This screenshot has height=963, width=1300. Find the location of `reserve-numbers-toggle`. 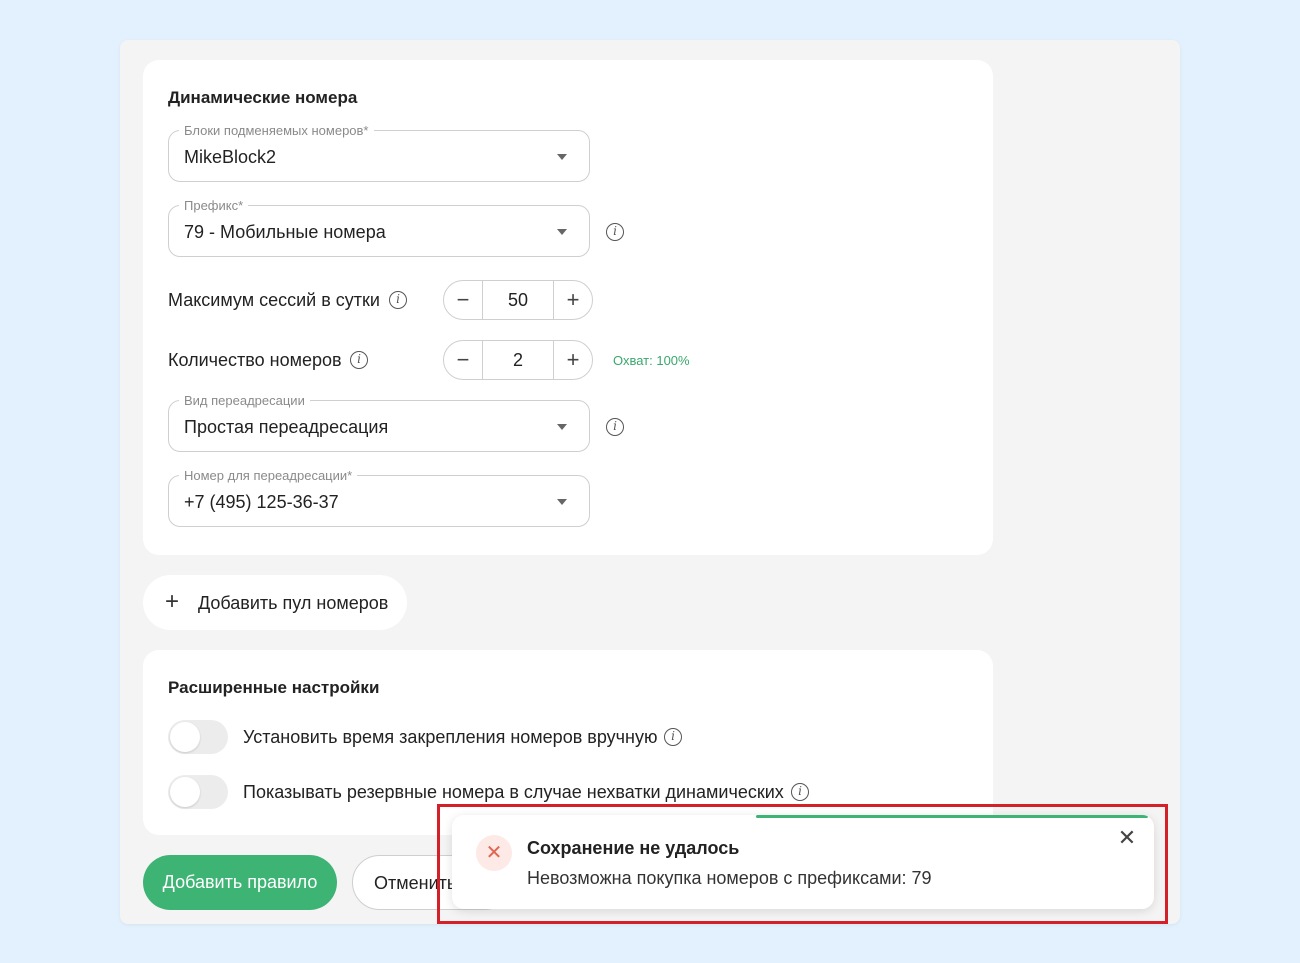

reserve-numbers-toggle is located at coordinates (198, 792).